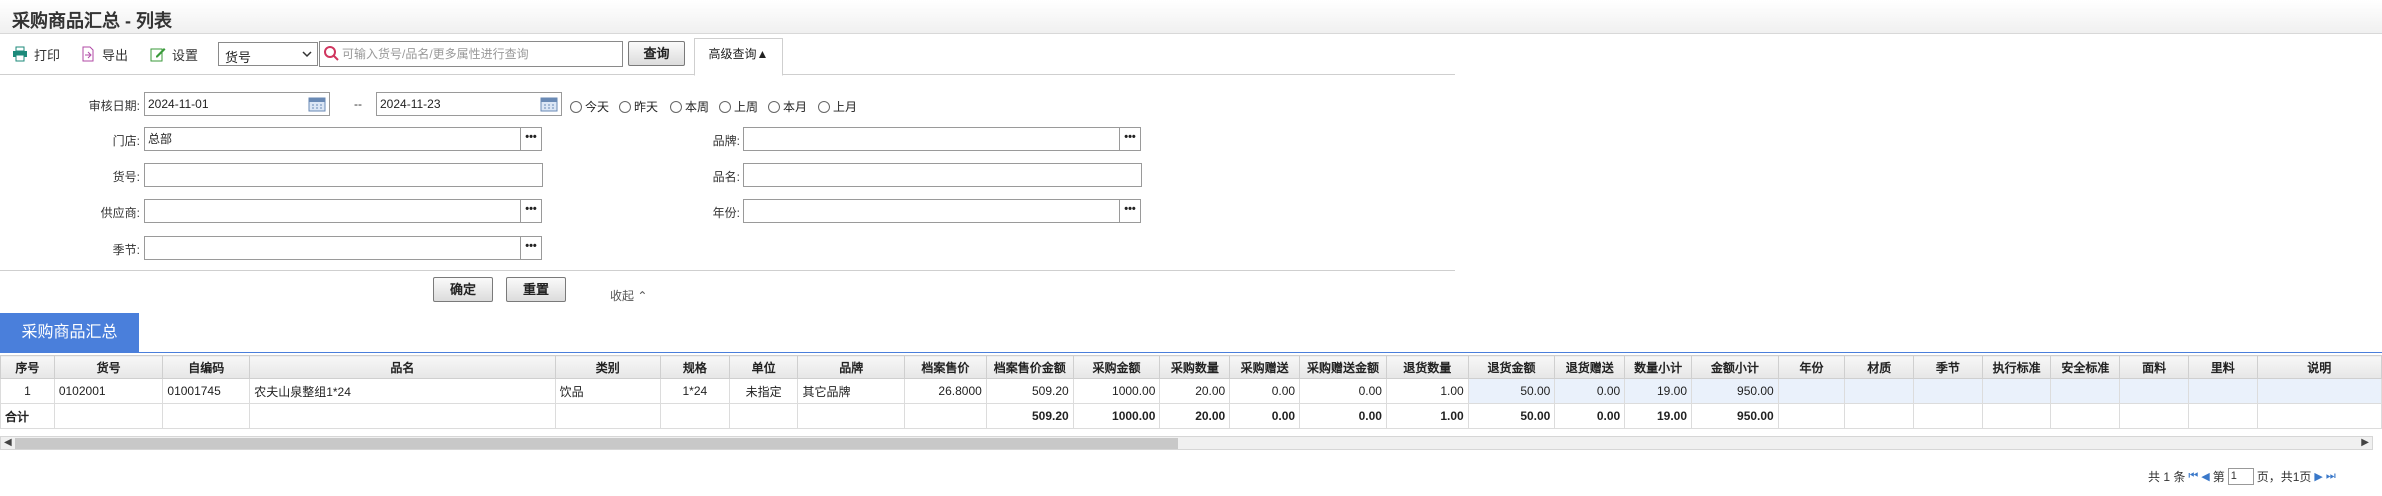  Describe the element at coordinates (638, 106) in the screenshot. I see `radio-yesterday: 昨天` at that location.